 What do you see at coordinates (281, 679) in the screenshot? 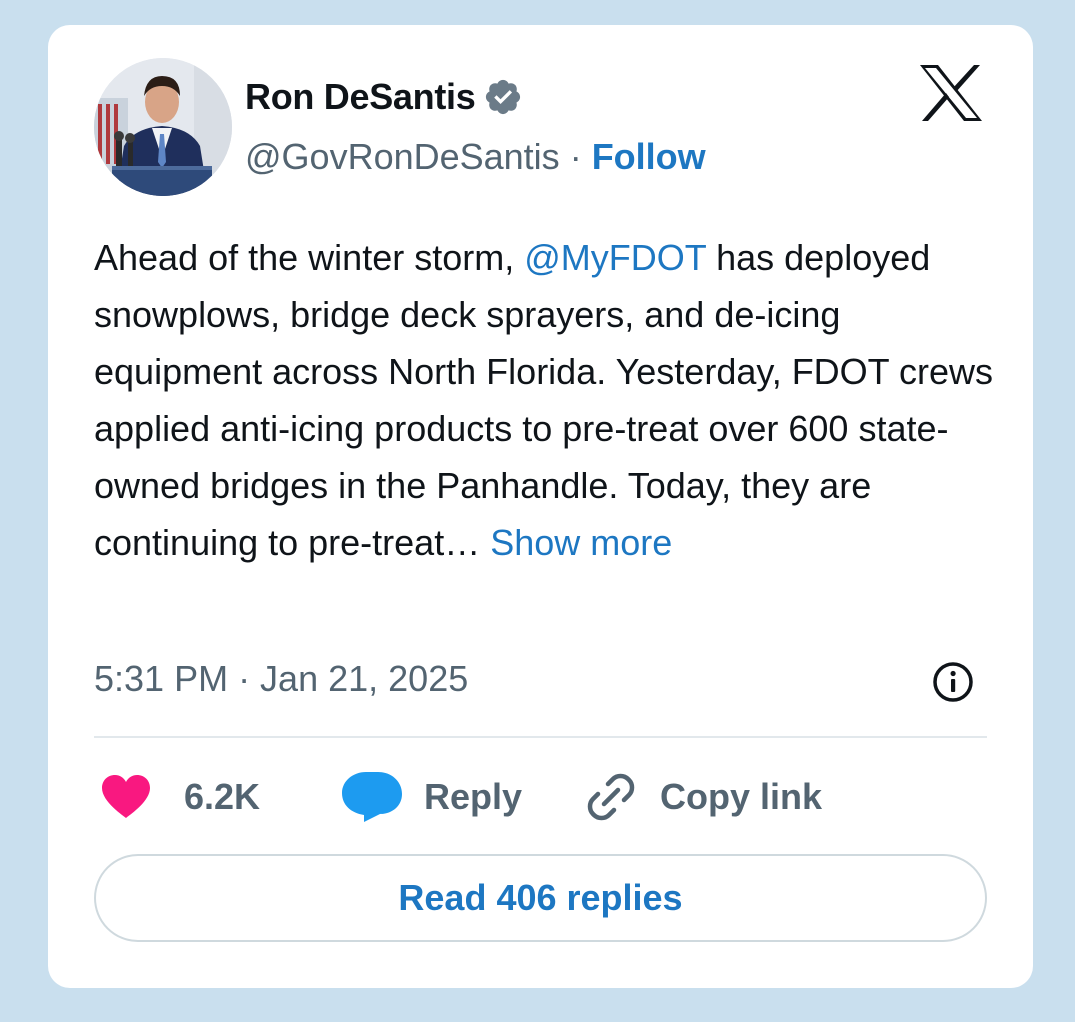
I see `timestamp: 5:31 PM · Jan 21, 2025` at bounding box center [281, 679].